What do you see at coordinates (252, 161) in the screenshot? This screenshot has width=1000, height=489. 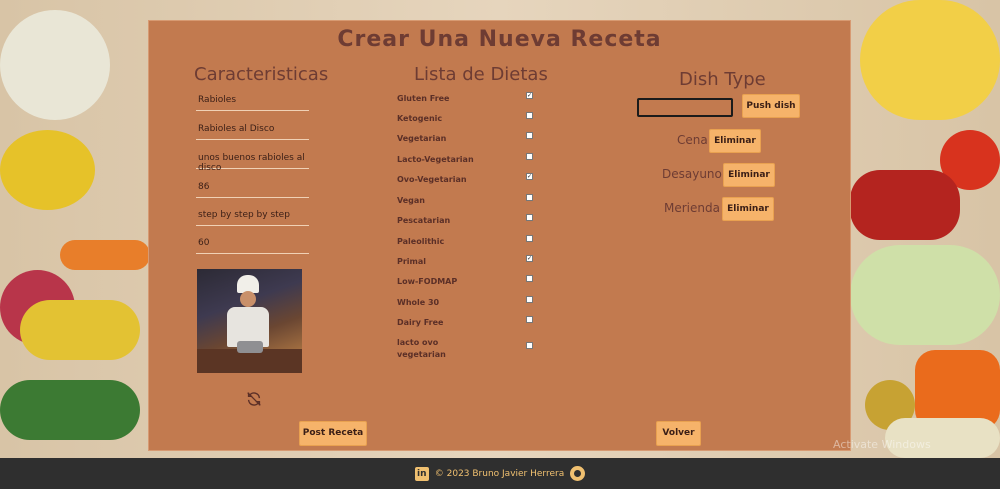 I see `summary-field: unos buenos rabioles al disco` at bounding box center [252, 161].